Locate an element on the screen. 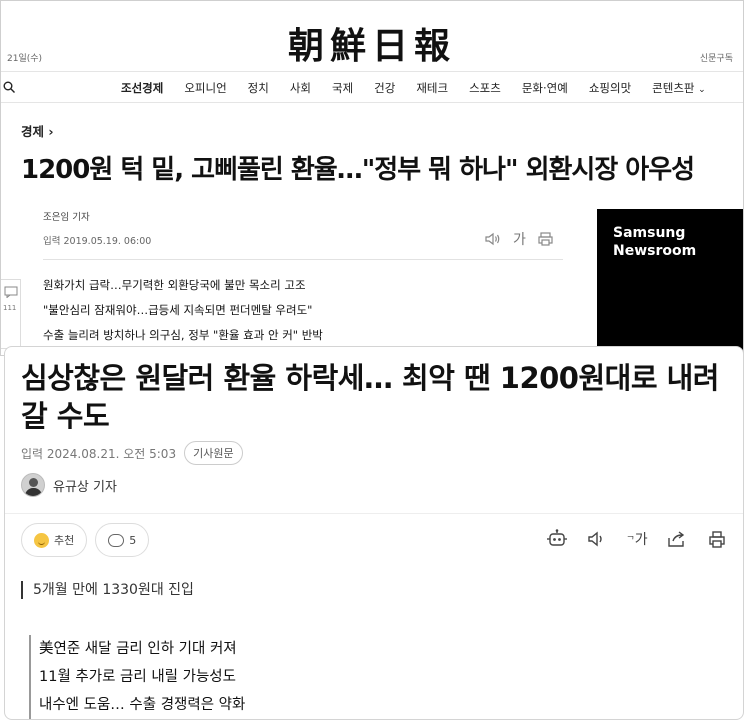 The image size is (748, 720). key-point: 美연준 새달 금리 인하 기대 커져 is located at coordinates (138, 649).